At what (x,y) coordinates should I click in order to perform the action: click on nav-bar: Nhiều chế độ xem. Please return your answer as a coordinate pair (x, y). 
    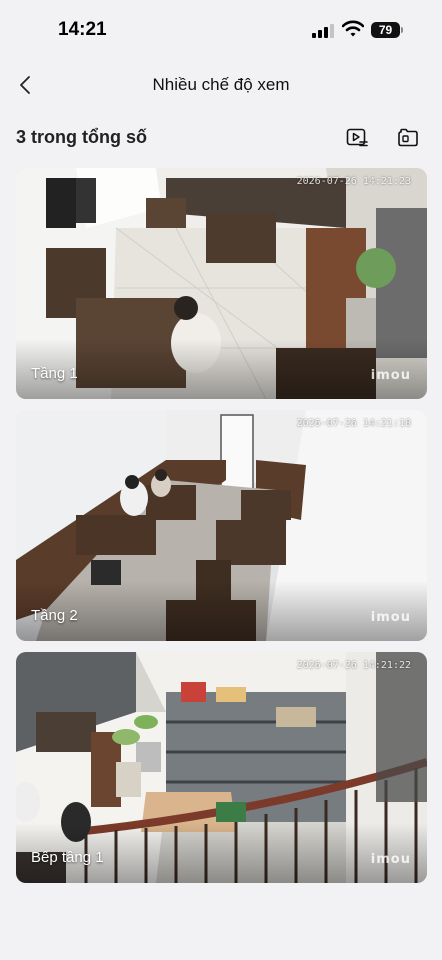
    Looking at the image, I should click on (221, 85).